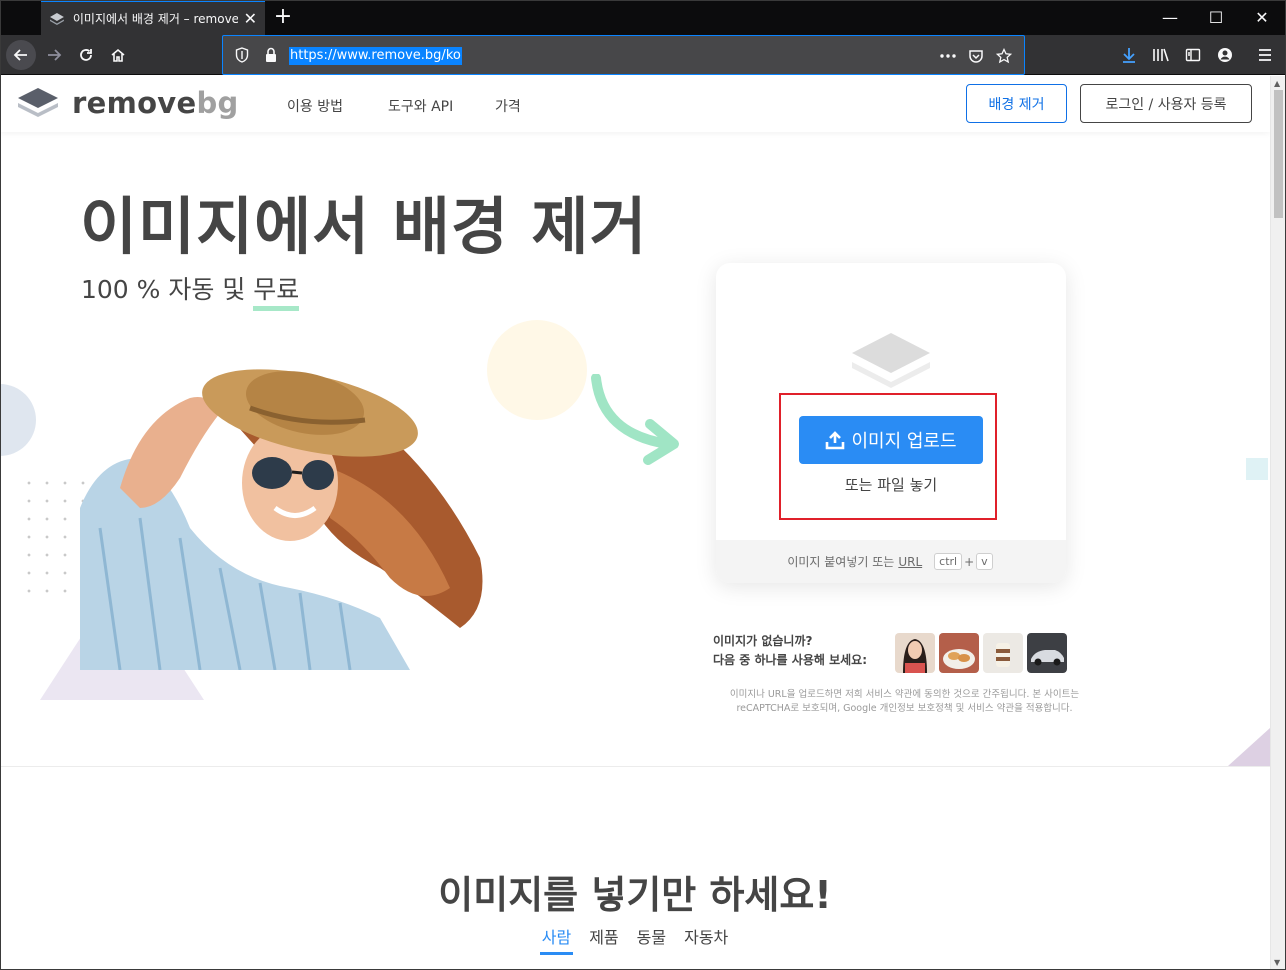 The height and width of the screenshot is (970, 1286). I want to click on window-close-button: ✕, so click(1262, 17).